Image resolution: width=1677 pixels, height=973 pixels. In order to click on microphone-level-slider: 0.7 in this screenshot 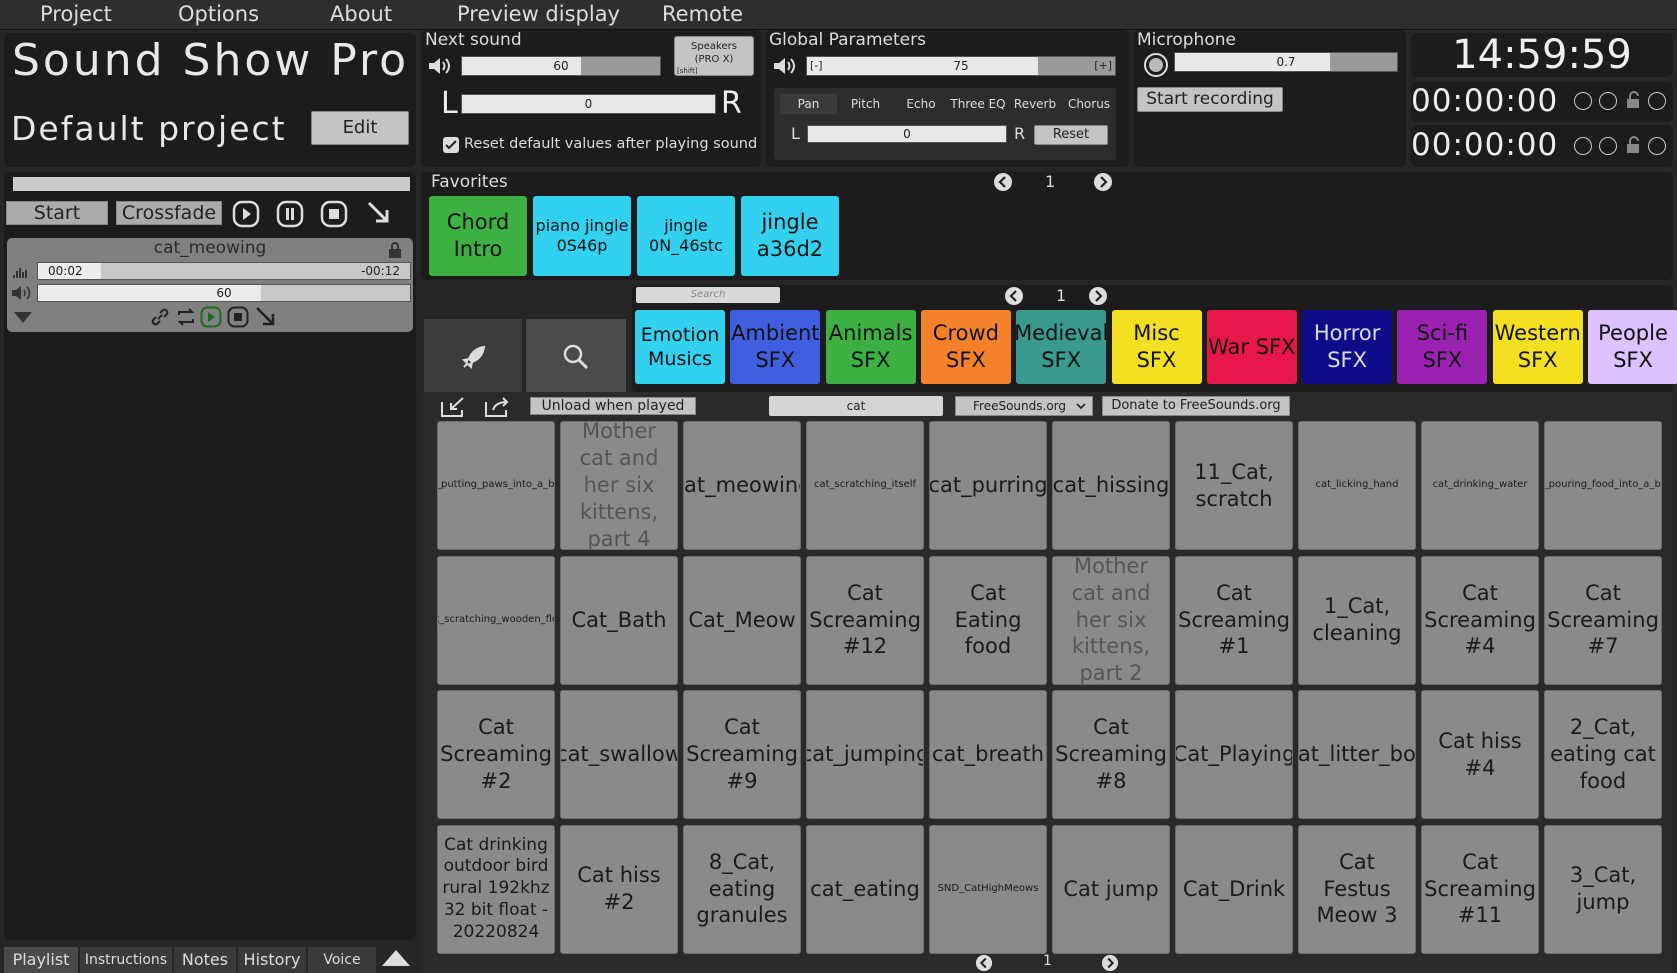, I will do `click(1286, 62)`.